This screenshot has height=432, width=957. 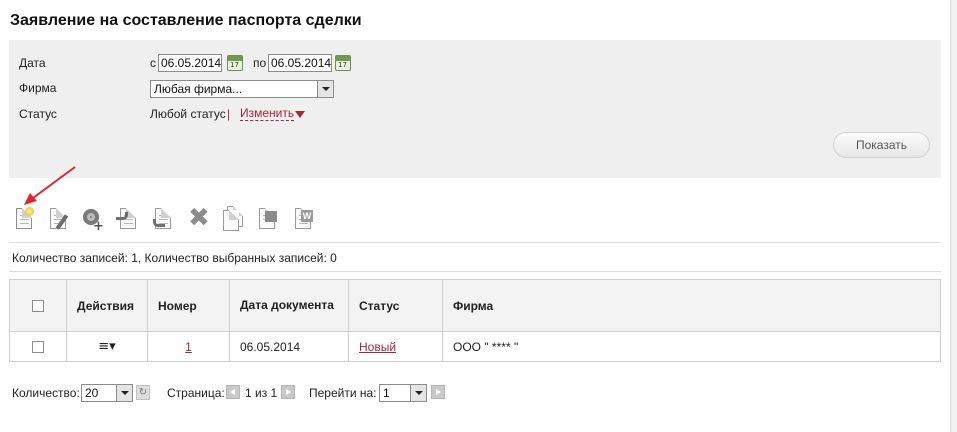 What do you see at coordinates (188, 305) in the screenshot?
I see `header-number: Номер` at bounding box center [188, 305].